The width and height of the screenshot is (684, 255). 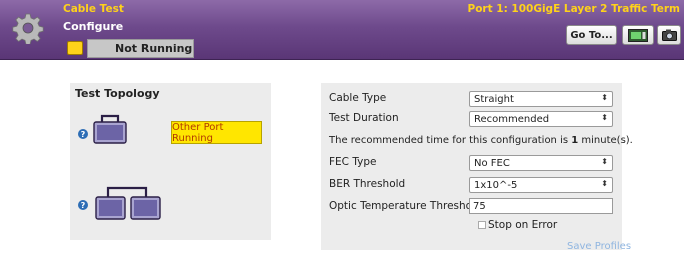 I want to click on app-title: Cable Test, so click(x=93, y=9).